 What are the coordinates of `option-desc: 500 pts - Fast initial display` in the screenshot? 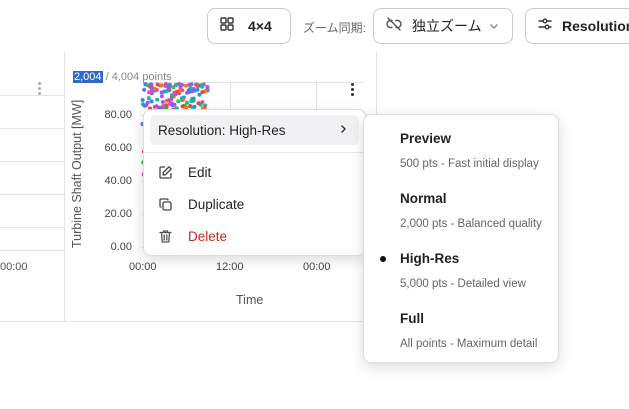 It's located at (469, 164).